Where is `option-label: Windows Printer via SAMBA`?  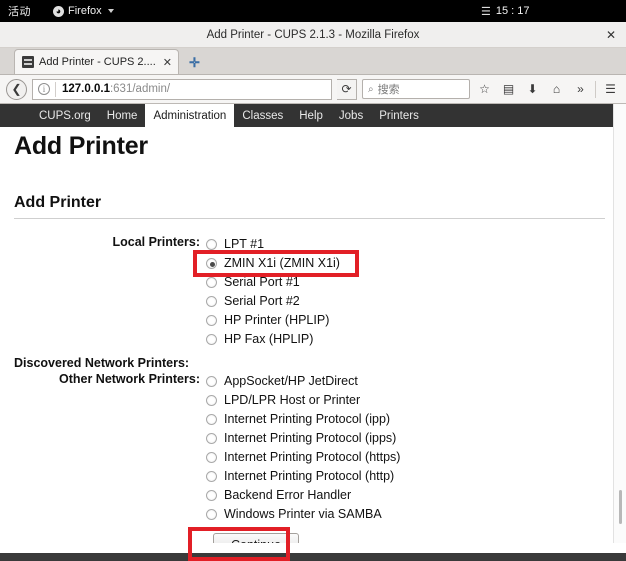 option-label: Windows Printer via SAMBA is located at coordinates (303, 514).